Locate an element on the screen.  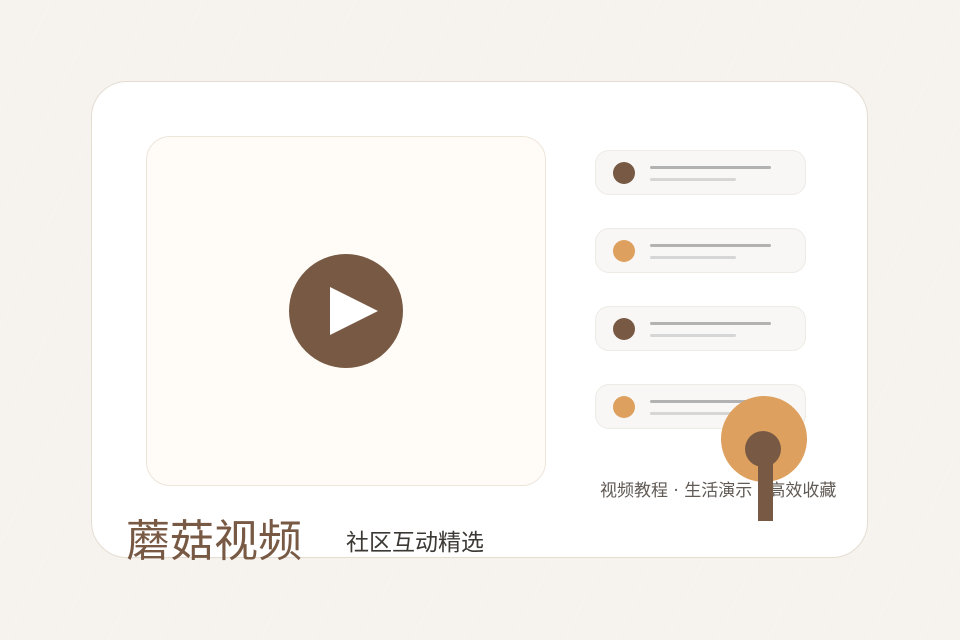
play-button is located at coordinates (346, 311).